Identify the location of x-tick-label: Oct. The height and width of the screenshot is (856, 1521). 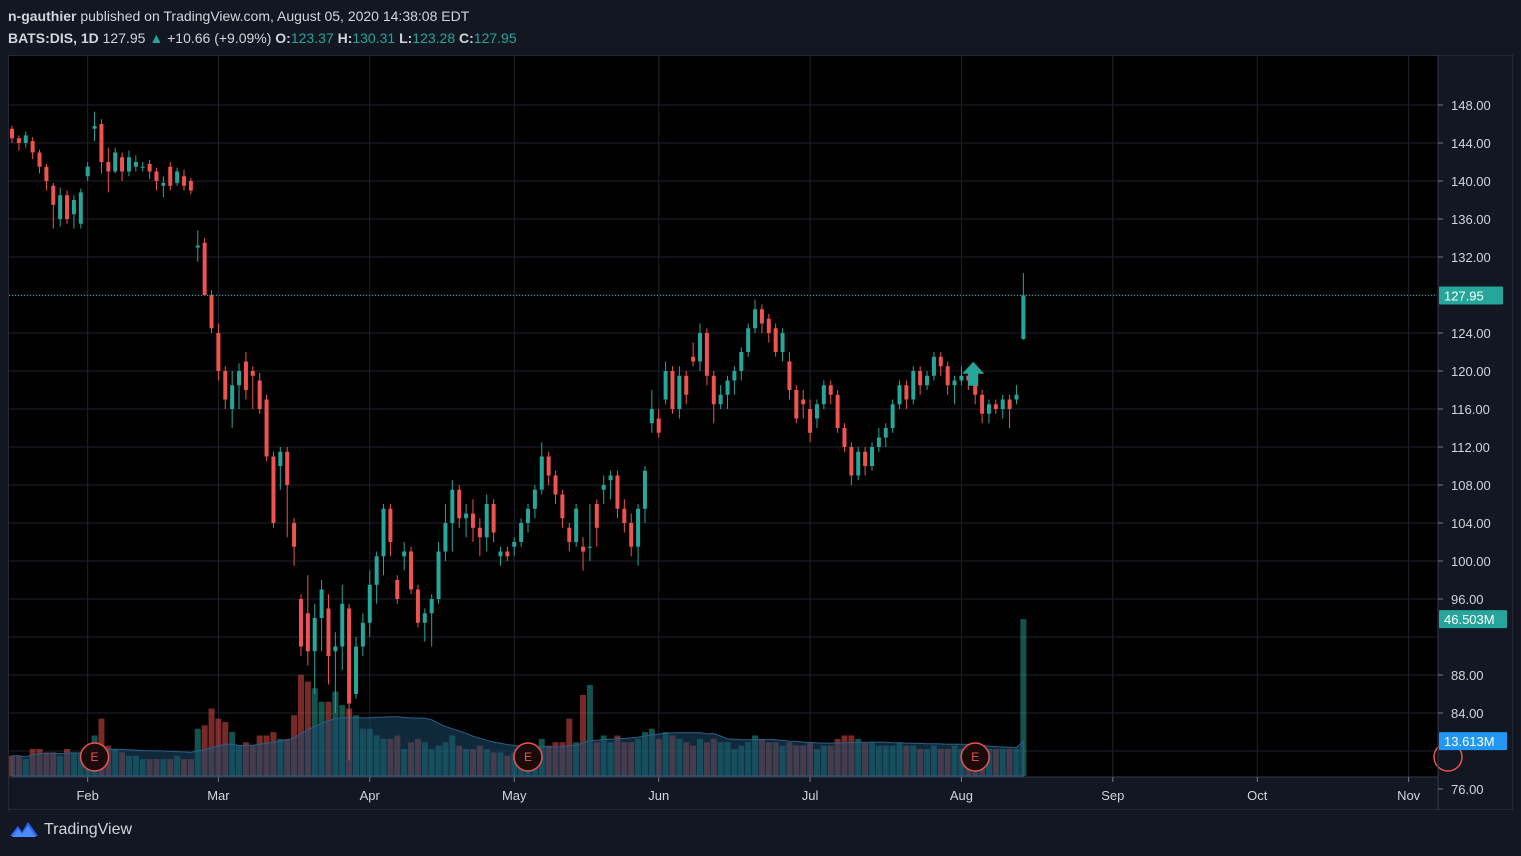
(1257, 795).